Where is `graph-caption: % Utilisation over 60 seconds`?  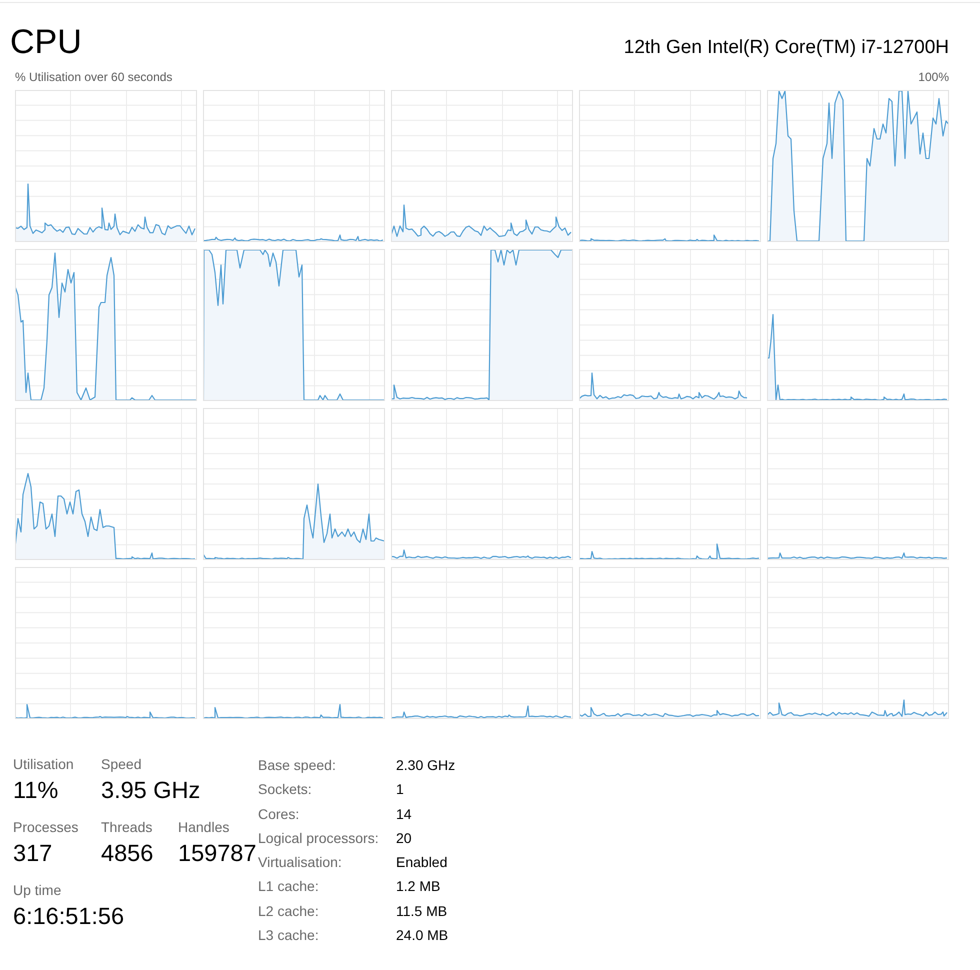
graph-caption: % Utilisation over 60 seconds is located at coordinates (93, 77).